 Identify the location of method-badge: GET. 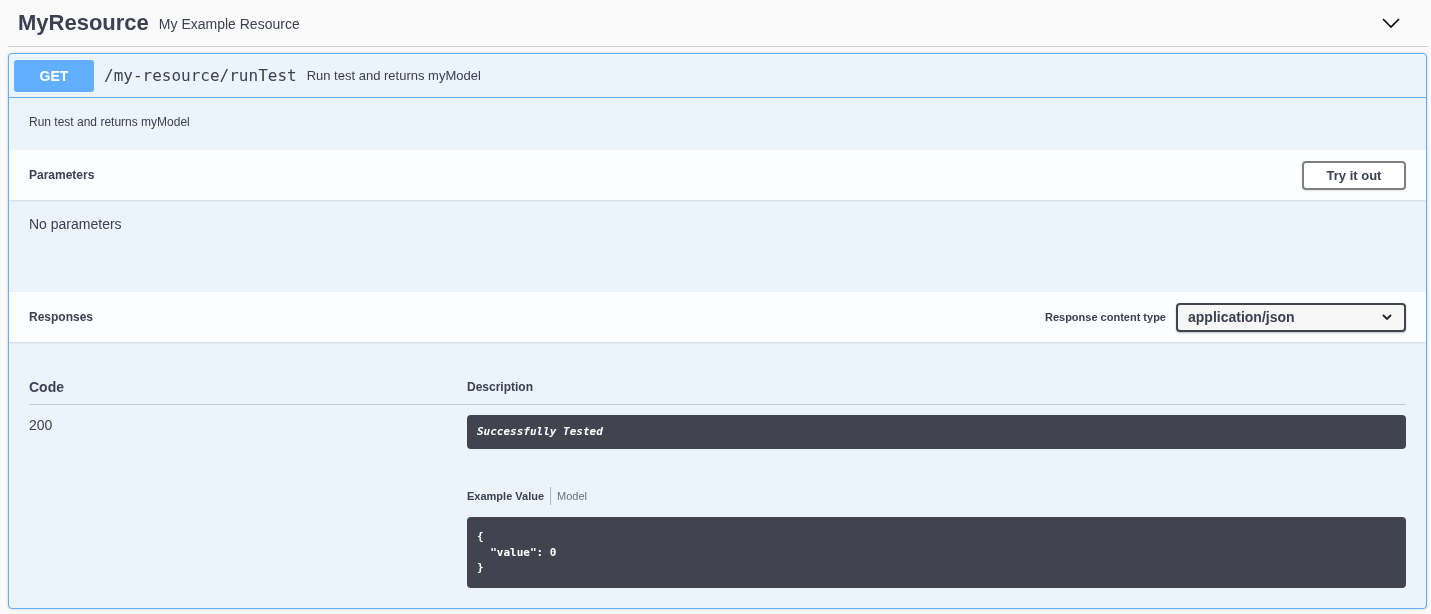
(54, 75).